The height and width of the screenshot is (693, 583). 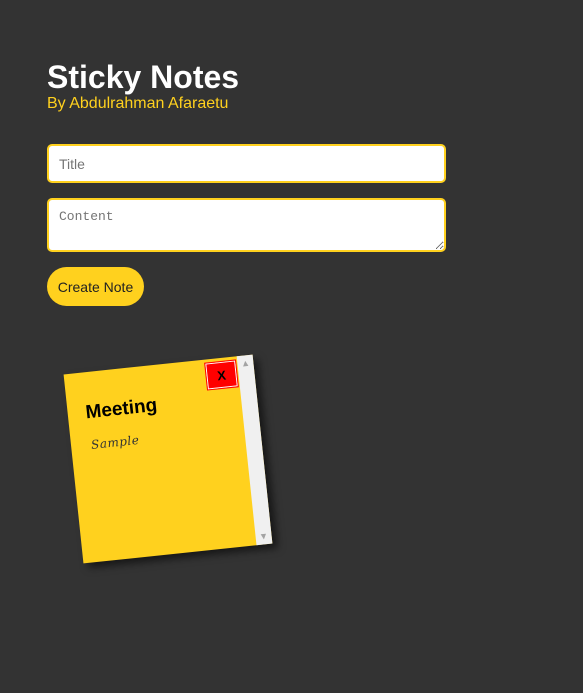 I want to click on scroll-up-icon: ▲, so click(x=245, y=364).